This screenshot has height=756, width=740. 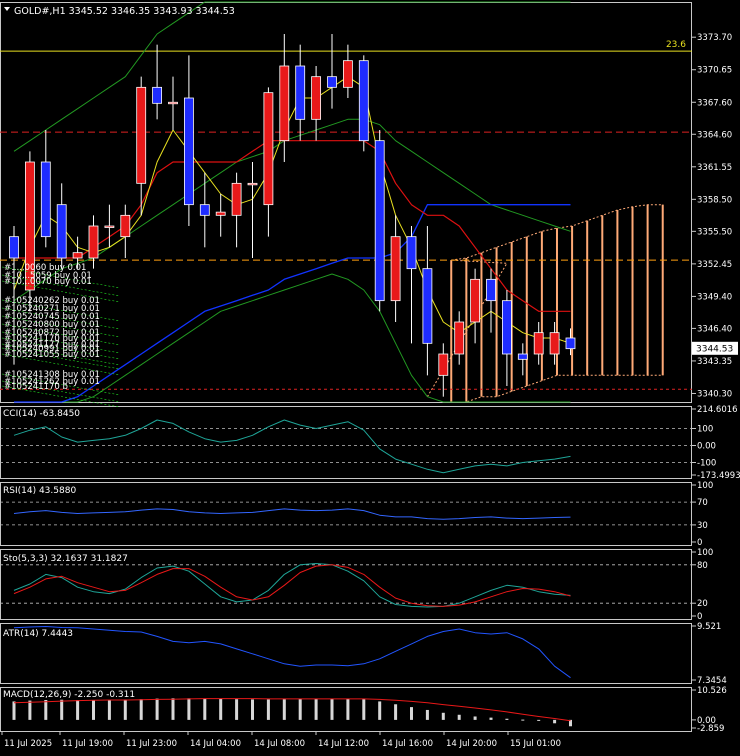 What do you see at coordinates (702, 526) in the screenshot?
I see `axis-tick-label: 30` at bounding box center [702, 526].